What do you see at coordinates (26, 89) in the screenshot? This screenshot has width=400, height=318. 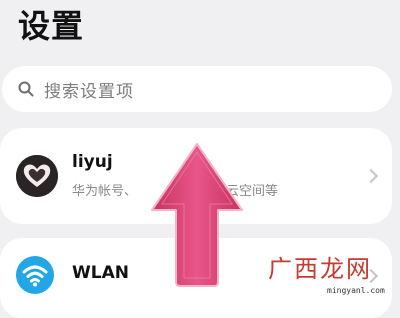 I see `search-icon` at bounding box center [26, 89].